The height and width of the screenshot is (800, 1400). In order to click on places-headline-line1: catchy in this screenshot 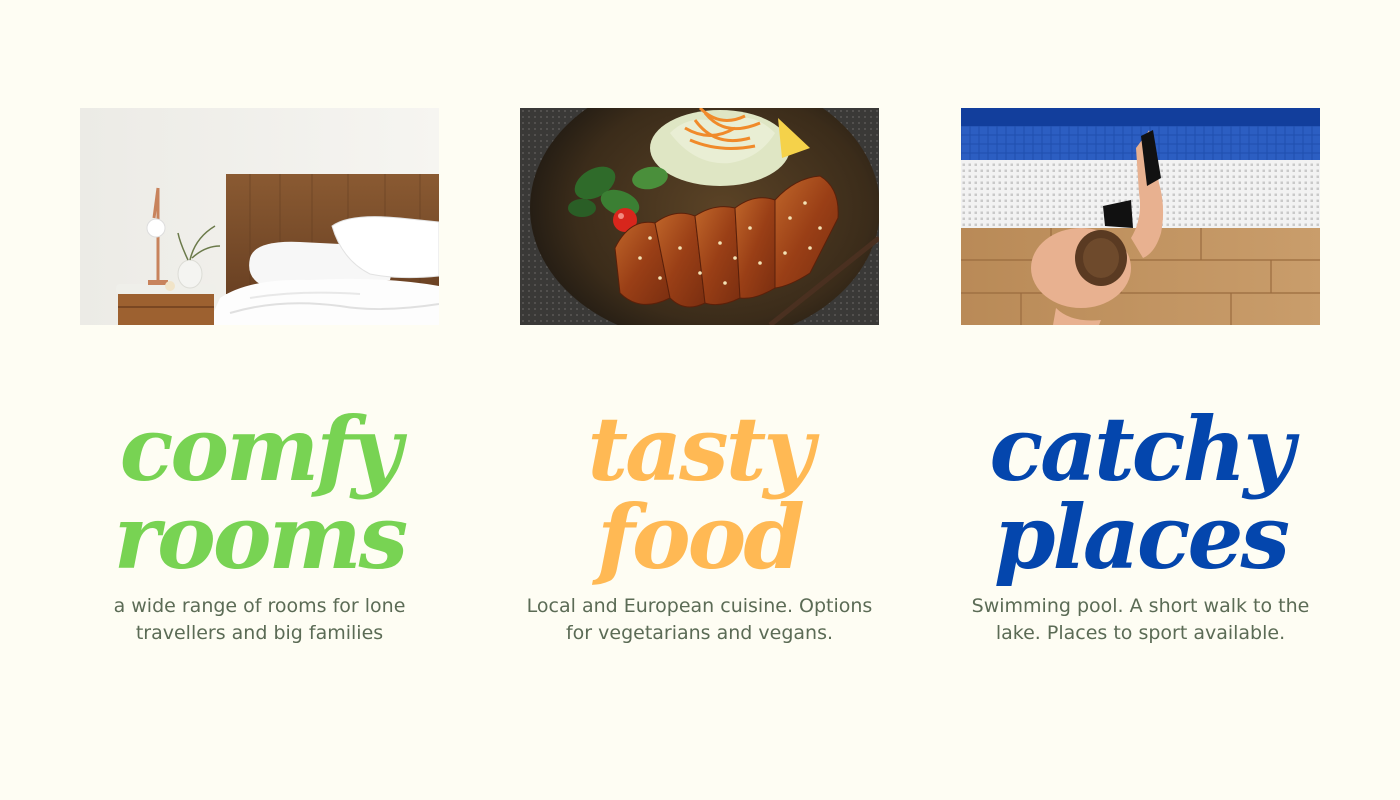, I will do `click(1142, 449)`.